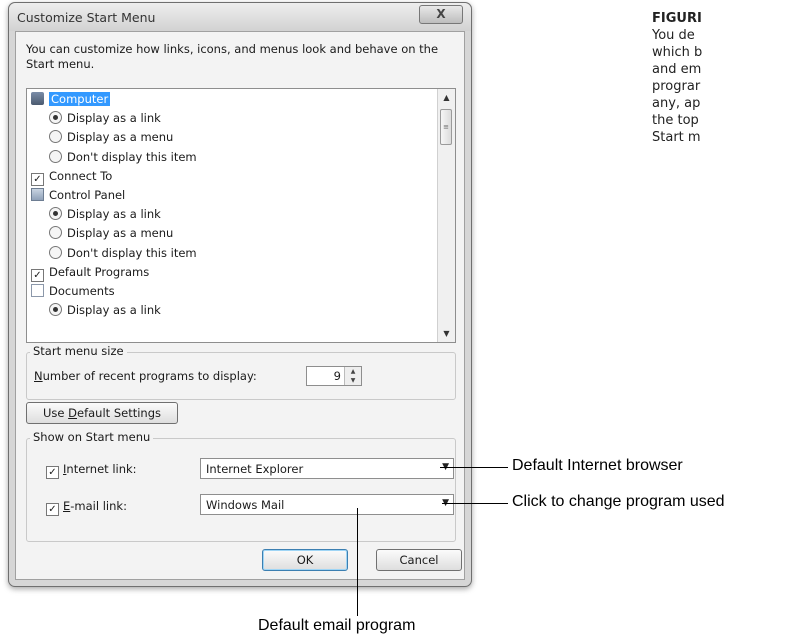 The width and height of the screenshot is (800, 637). I want to click on list-scrollbar: ▲ ≡ ▼, so click(446, 215).